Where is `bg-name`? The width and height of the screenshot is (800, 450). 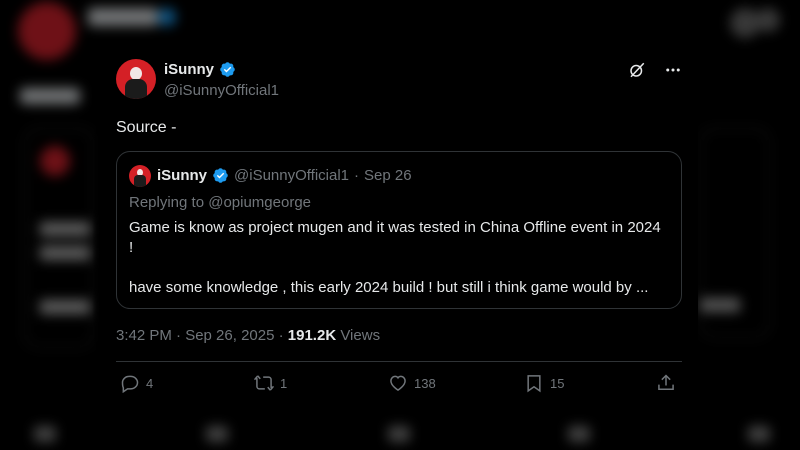 bg-name is located at coordinates (123, 17).